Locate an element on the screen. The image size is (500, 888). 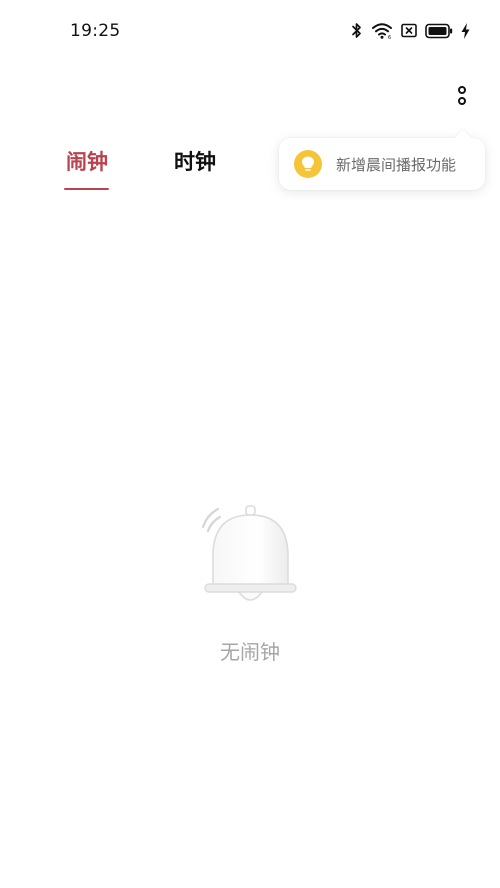
status-icons: 6 is located at coordinates (410, 30).